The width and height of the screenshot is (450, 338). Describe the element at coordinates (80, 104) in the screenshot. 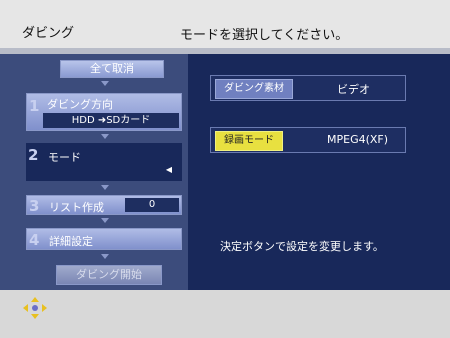

I see `item-label: ダビング方向` at that location.